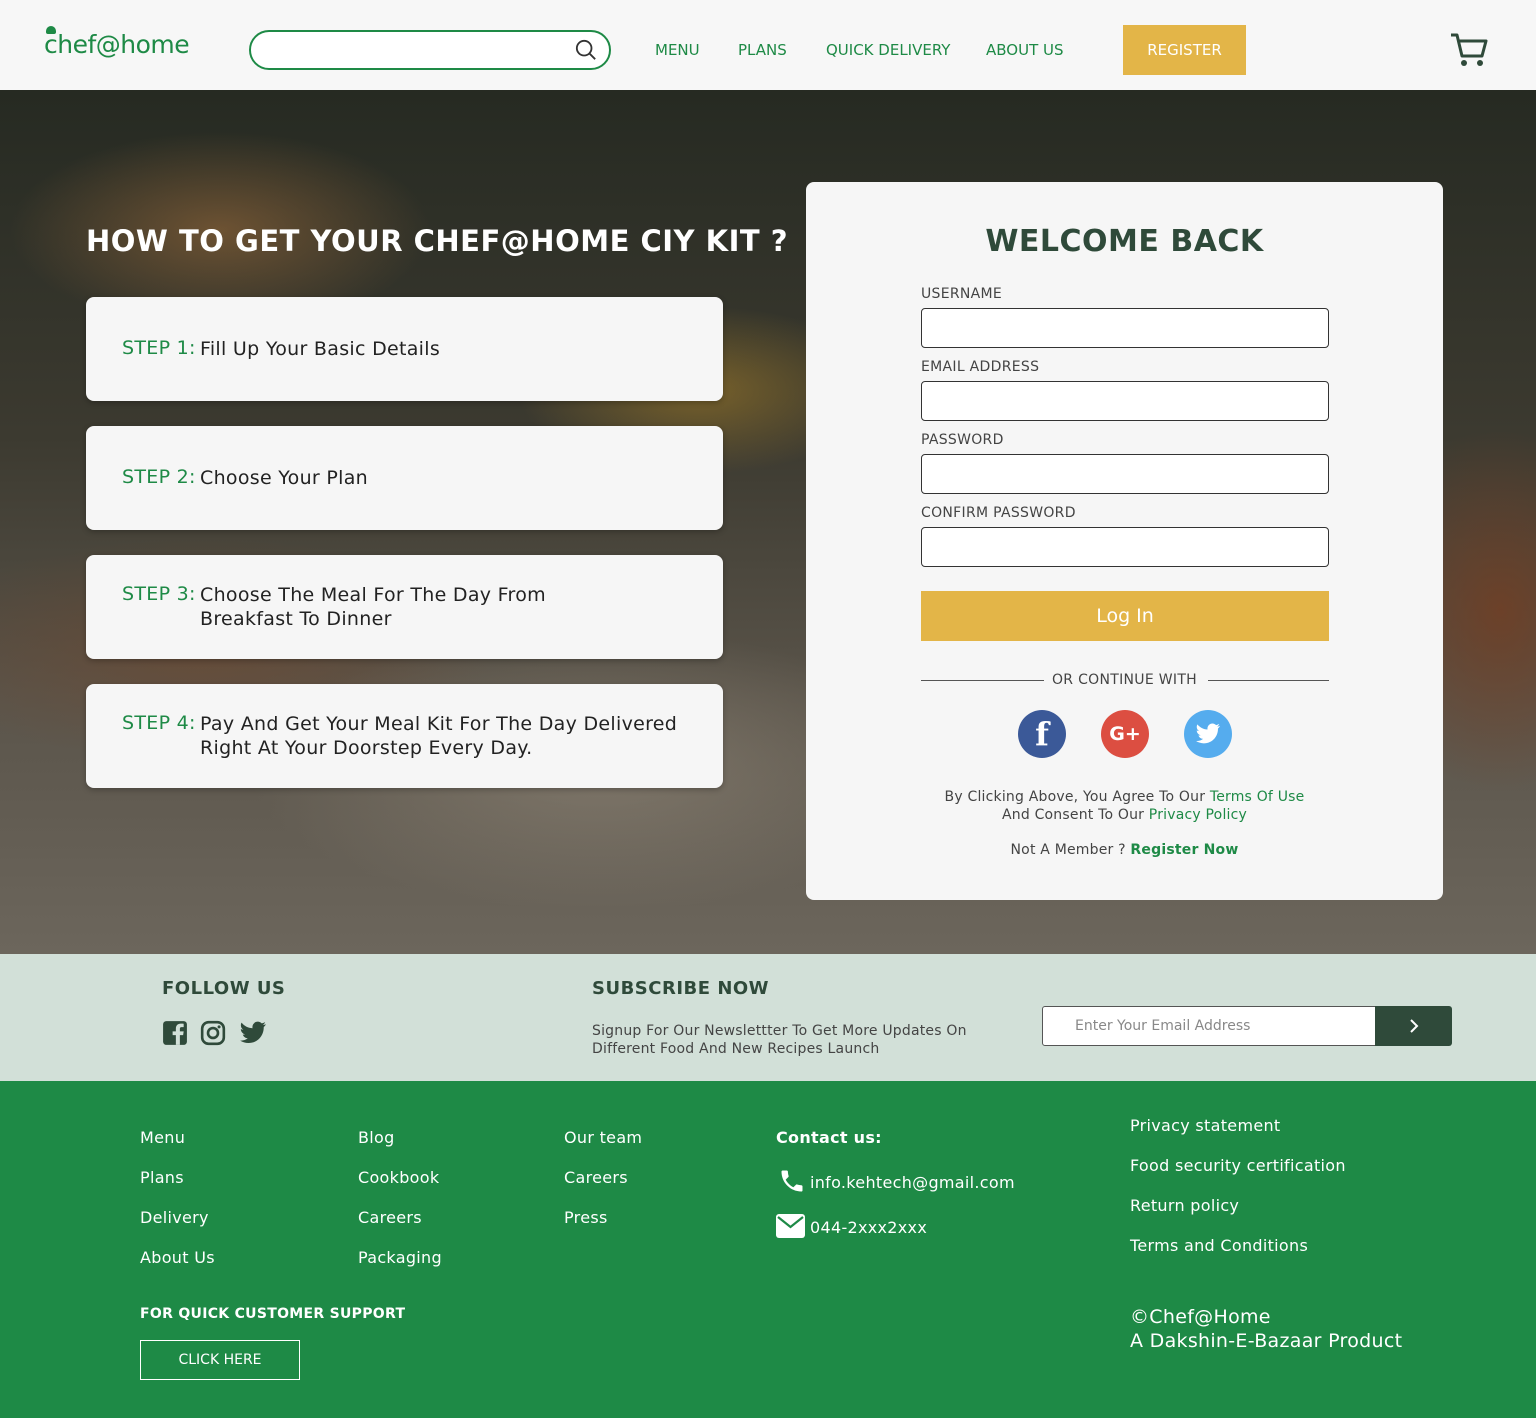  I want to click on google-plus-icon: G+, so click(1125, 734).